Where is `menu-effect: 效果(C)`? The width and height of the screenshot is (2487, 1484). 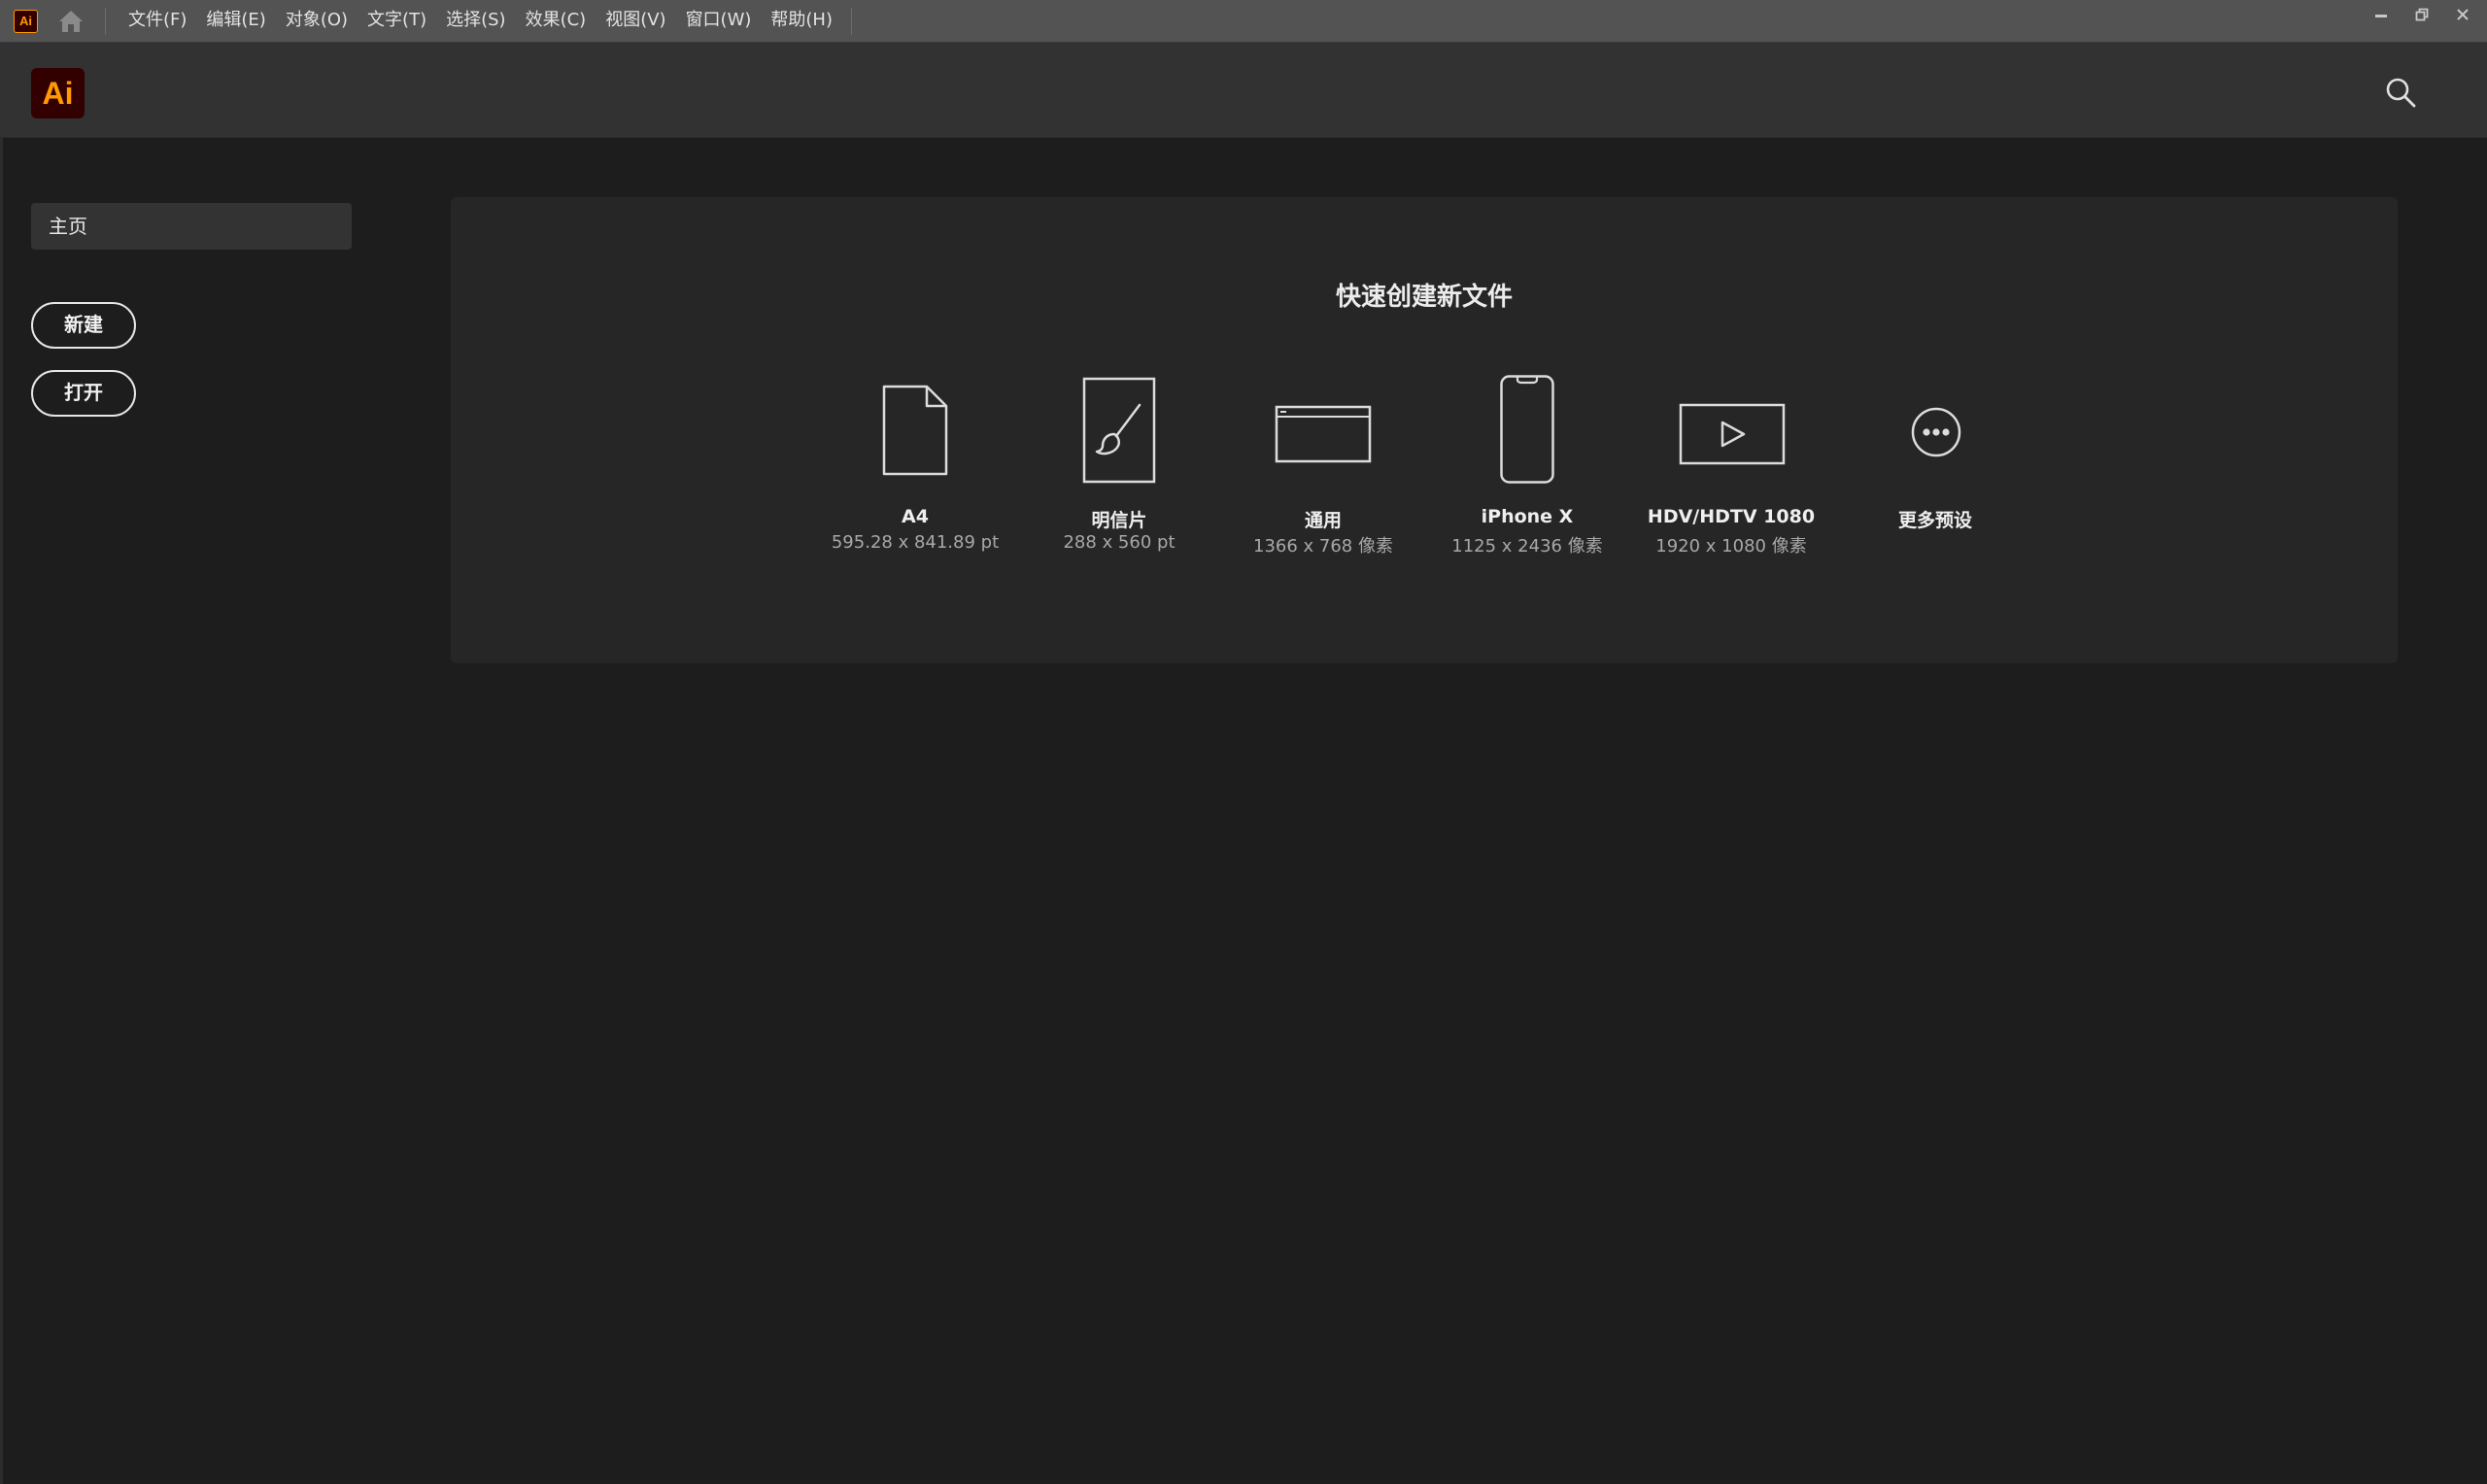
menu-effect: 效果(C) is located at coordinates (556, 21).